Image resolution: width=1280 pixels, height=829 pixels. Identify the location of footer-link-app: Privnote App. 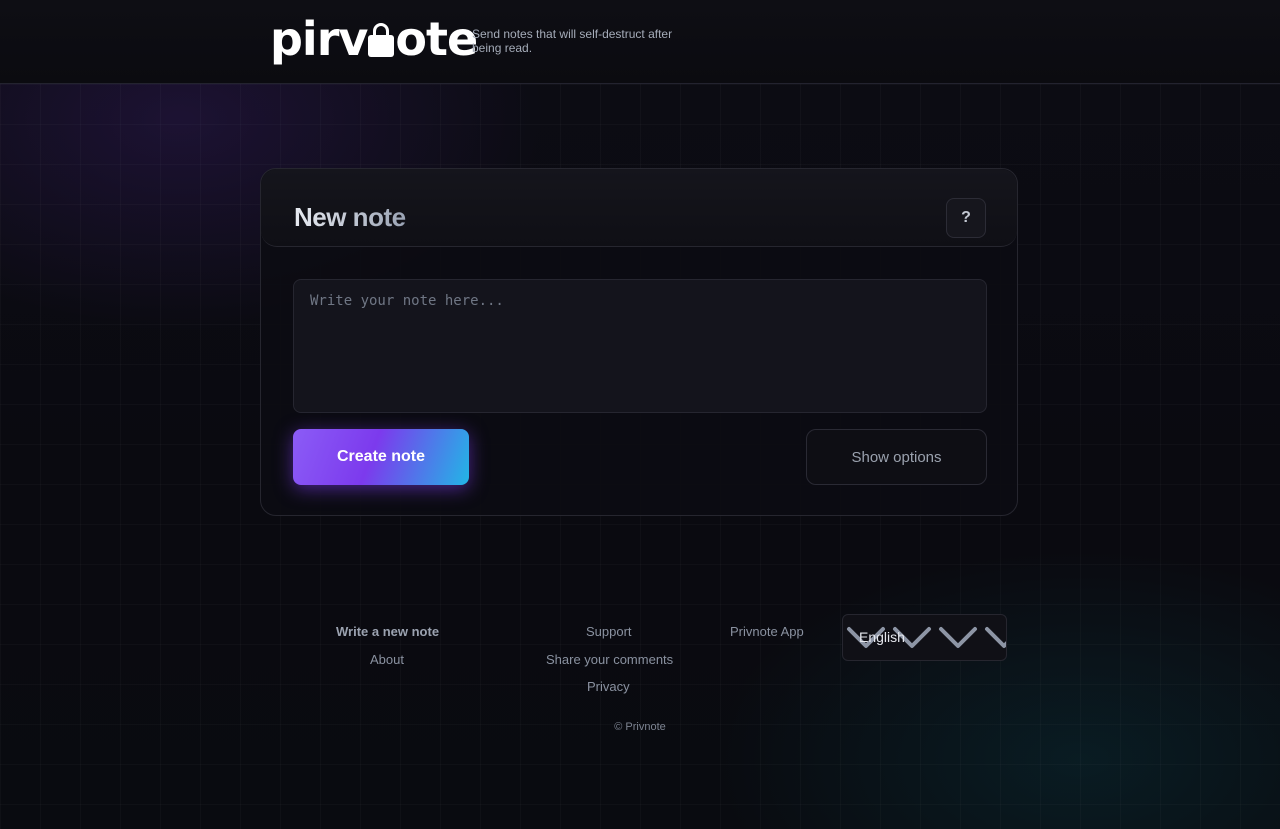
(767, 631).